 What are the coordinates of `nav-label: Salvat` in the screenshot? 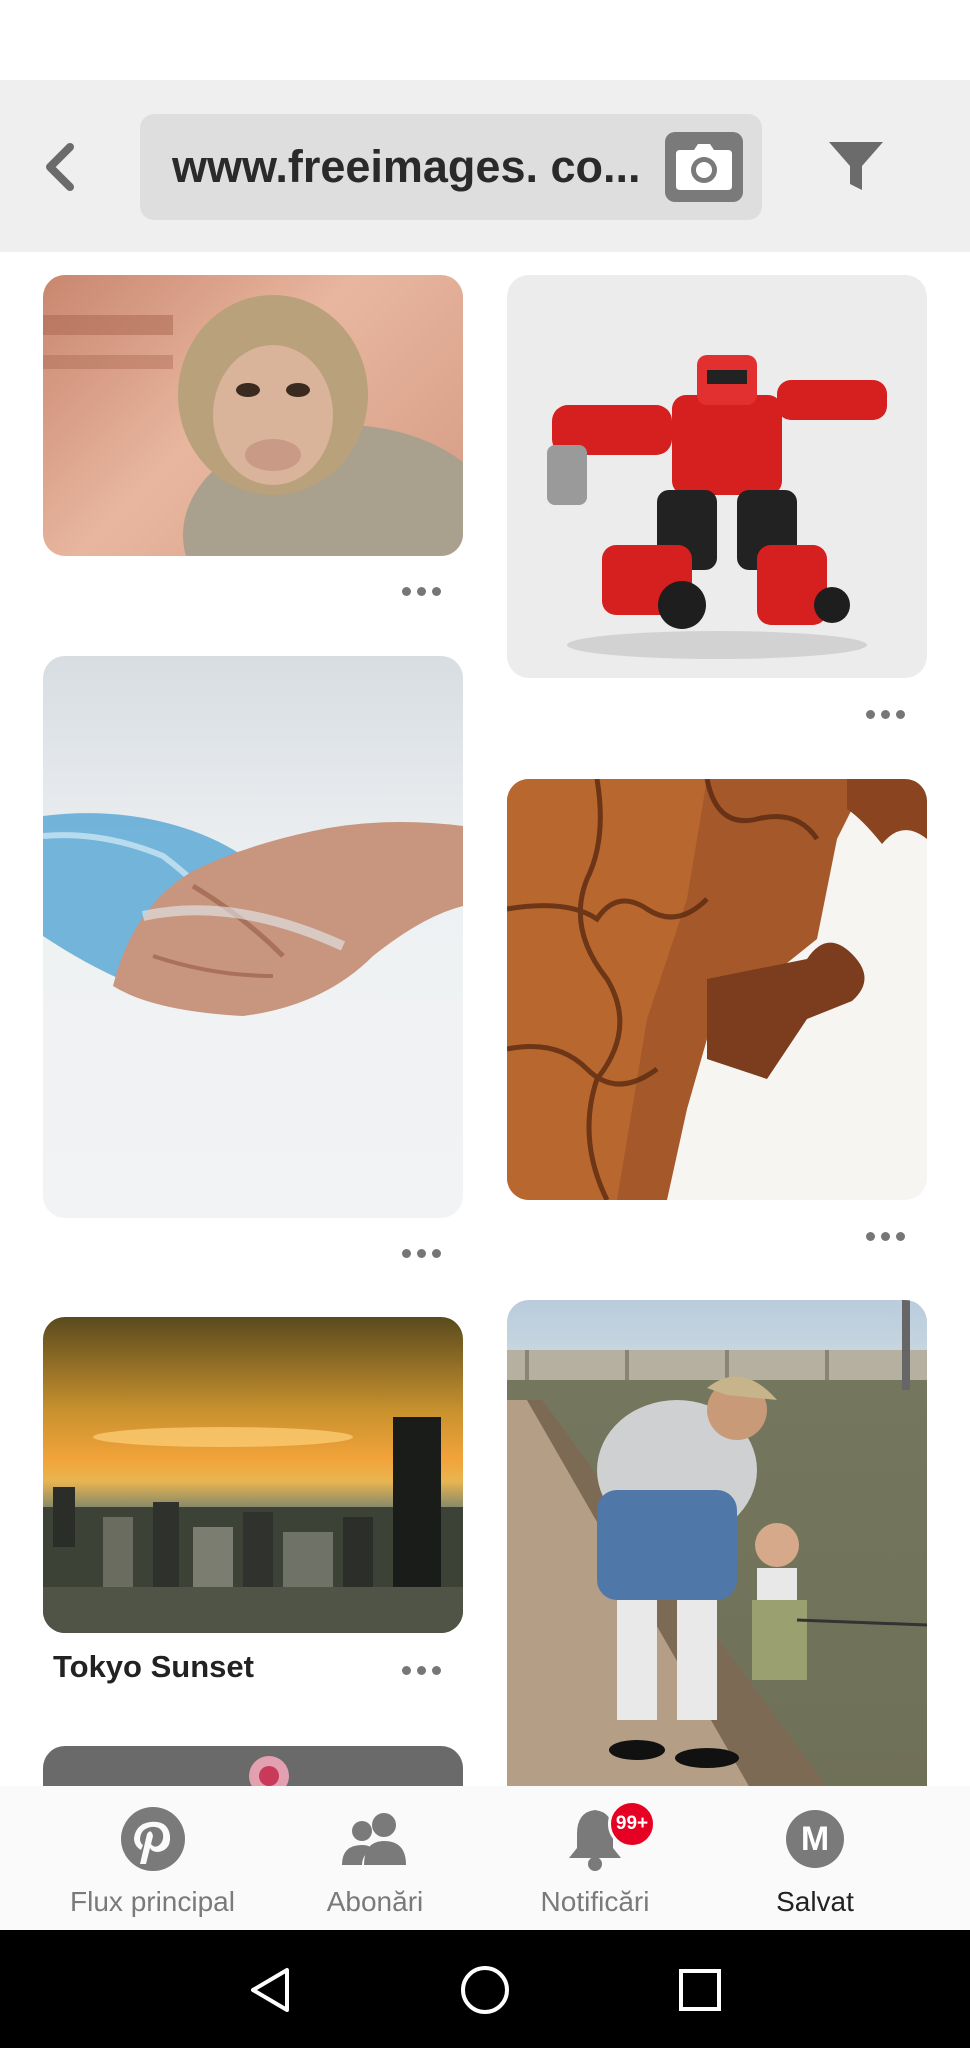 It's located at (815, 1901).